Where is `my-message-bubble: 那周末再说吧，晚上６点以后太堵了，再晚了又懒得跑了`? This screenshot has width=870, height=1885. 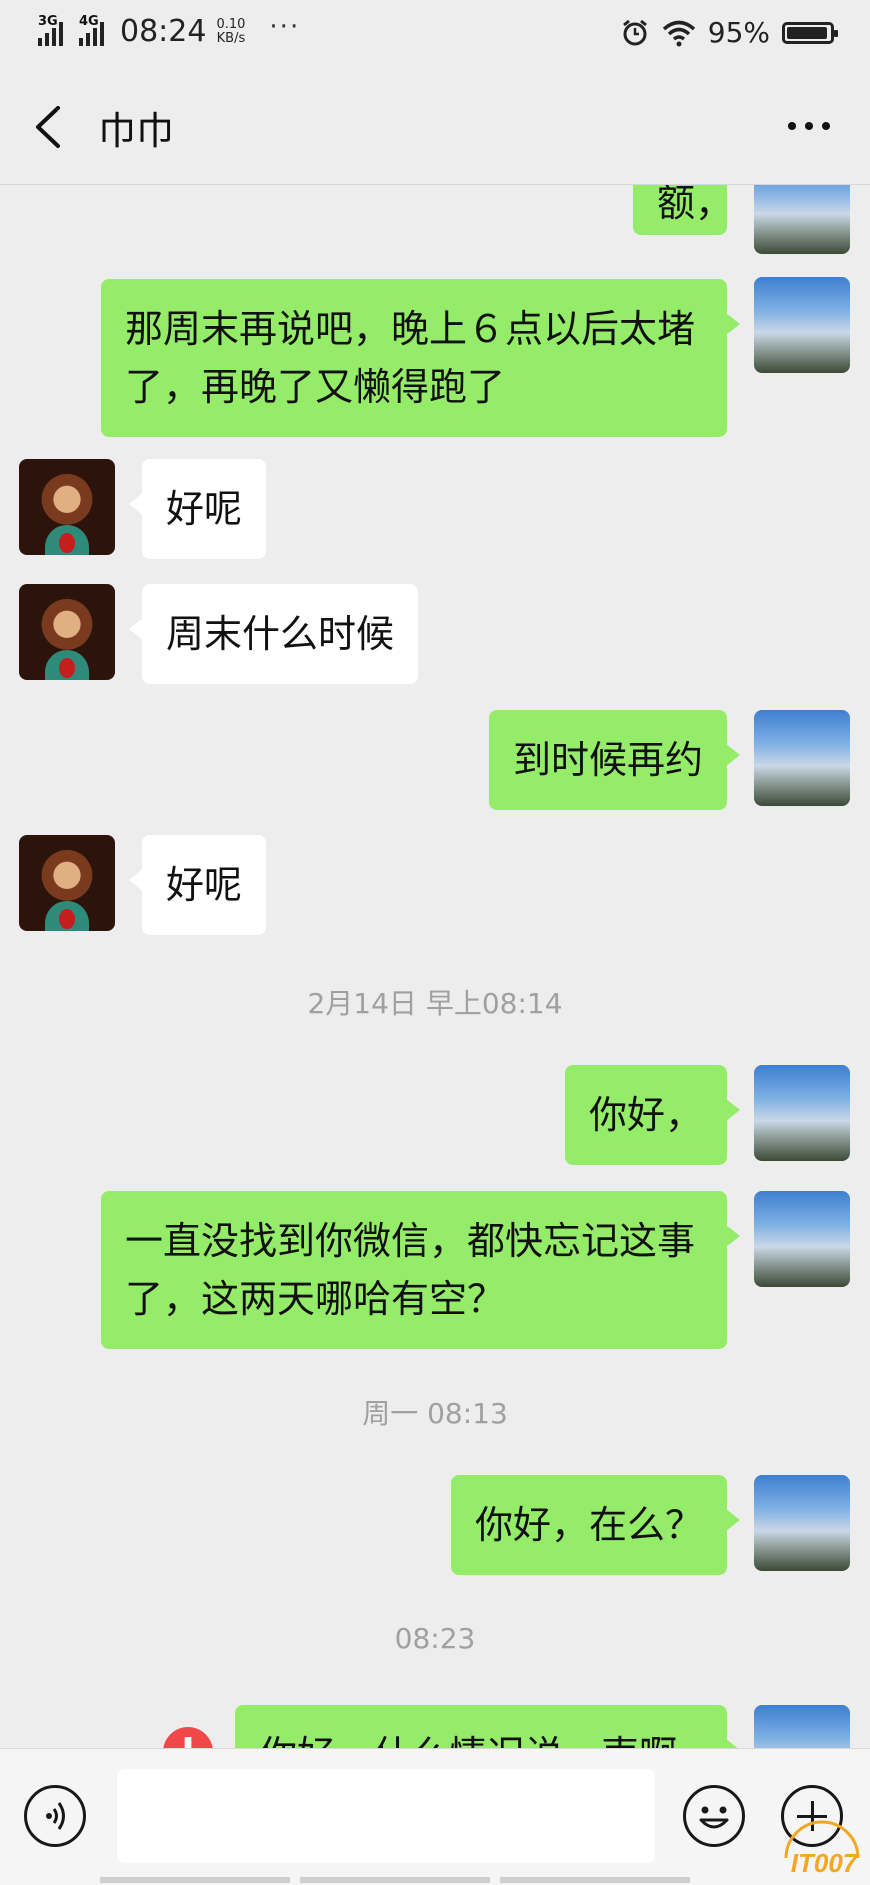 my-message-bubble: 那周末再说吧，晚上６点以后太堵了，再晚了又懒得跑了 is located at coordinates (420, 358).